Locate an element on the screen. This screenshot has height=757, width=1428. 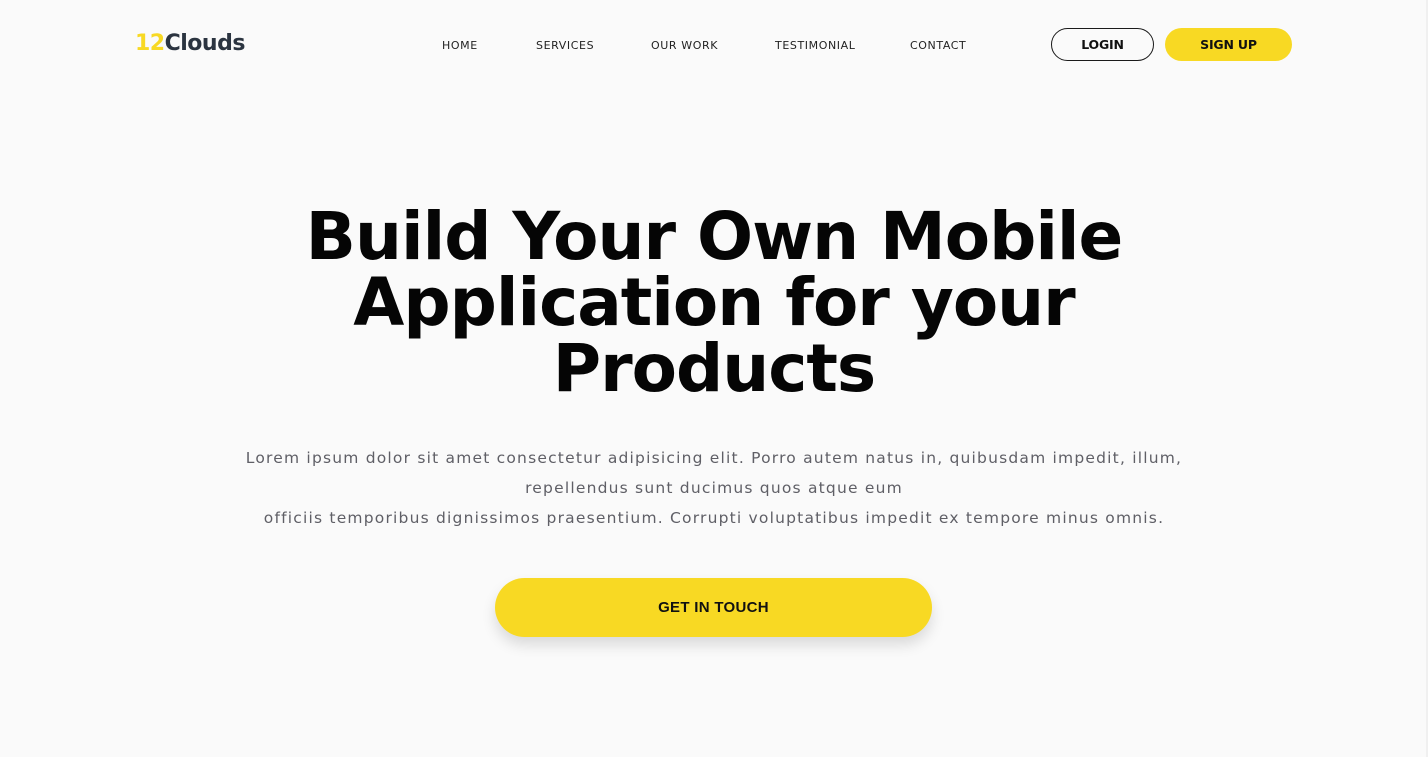
nav-link-testimonial: TESTIMONIAL is located at coordinates (815, 46).